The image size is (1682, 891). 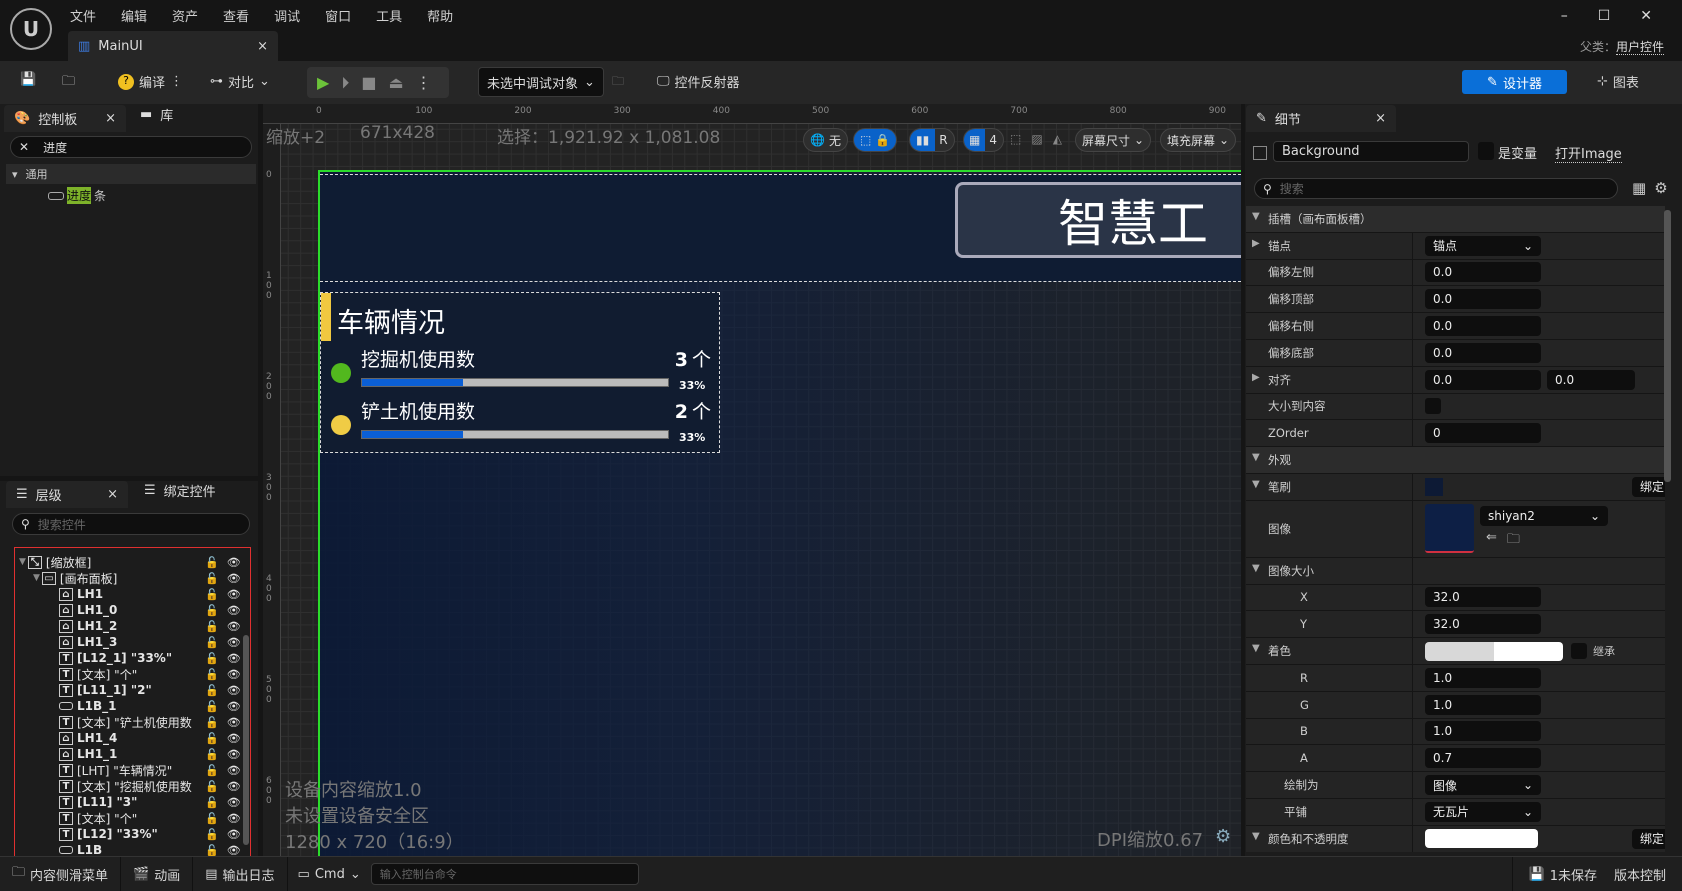 I want to click on category-common: ▾ 通用, so click(x=131, y=174).